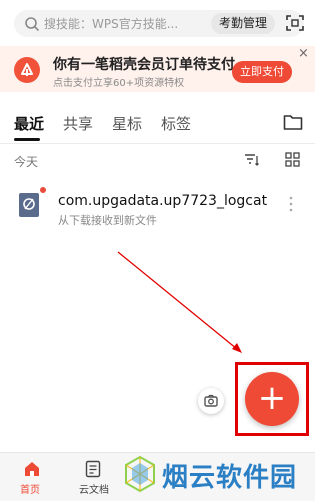  I want to click on promo-banner: 你有一笔稻壳会员订单待支付 点击支付立享60+项资源特权 立即支付 ×, so click(157, 69).